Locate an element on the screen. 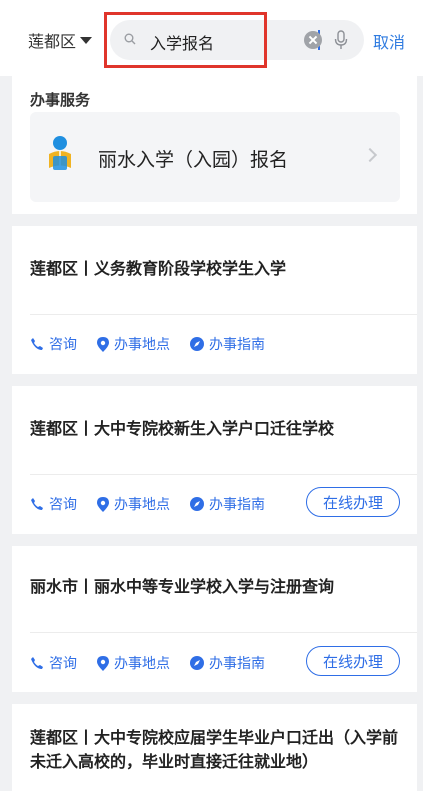 This screenshot has height=791, width=423. search-query: 入学报名 is located at coordinates (182, 42).